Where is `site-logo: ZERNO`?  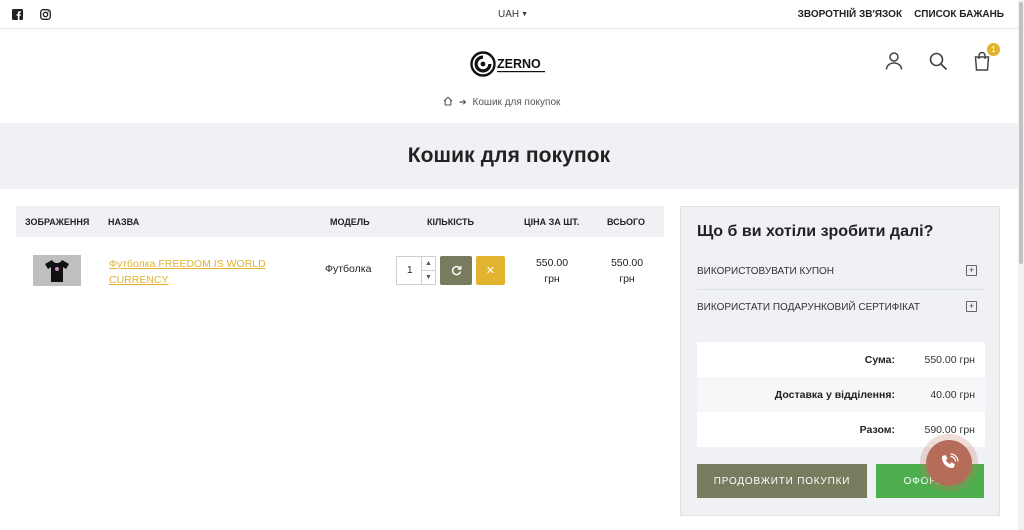 site-logo: ZERNO is located at coordinates (509, 64).